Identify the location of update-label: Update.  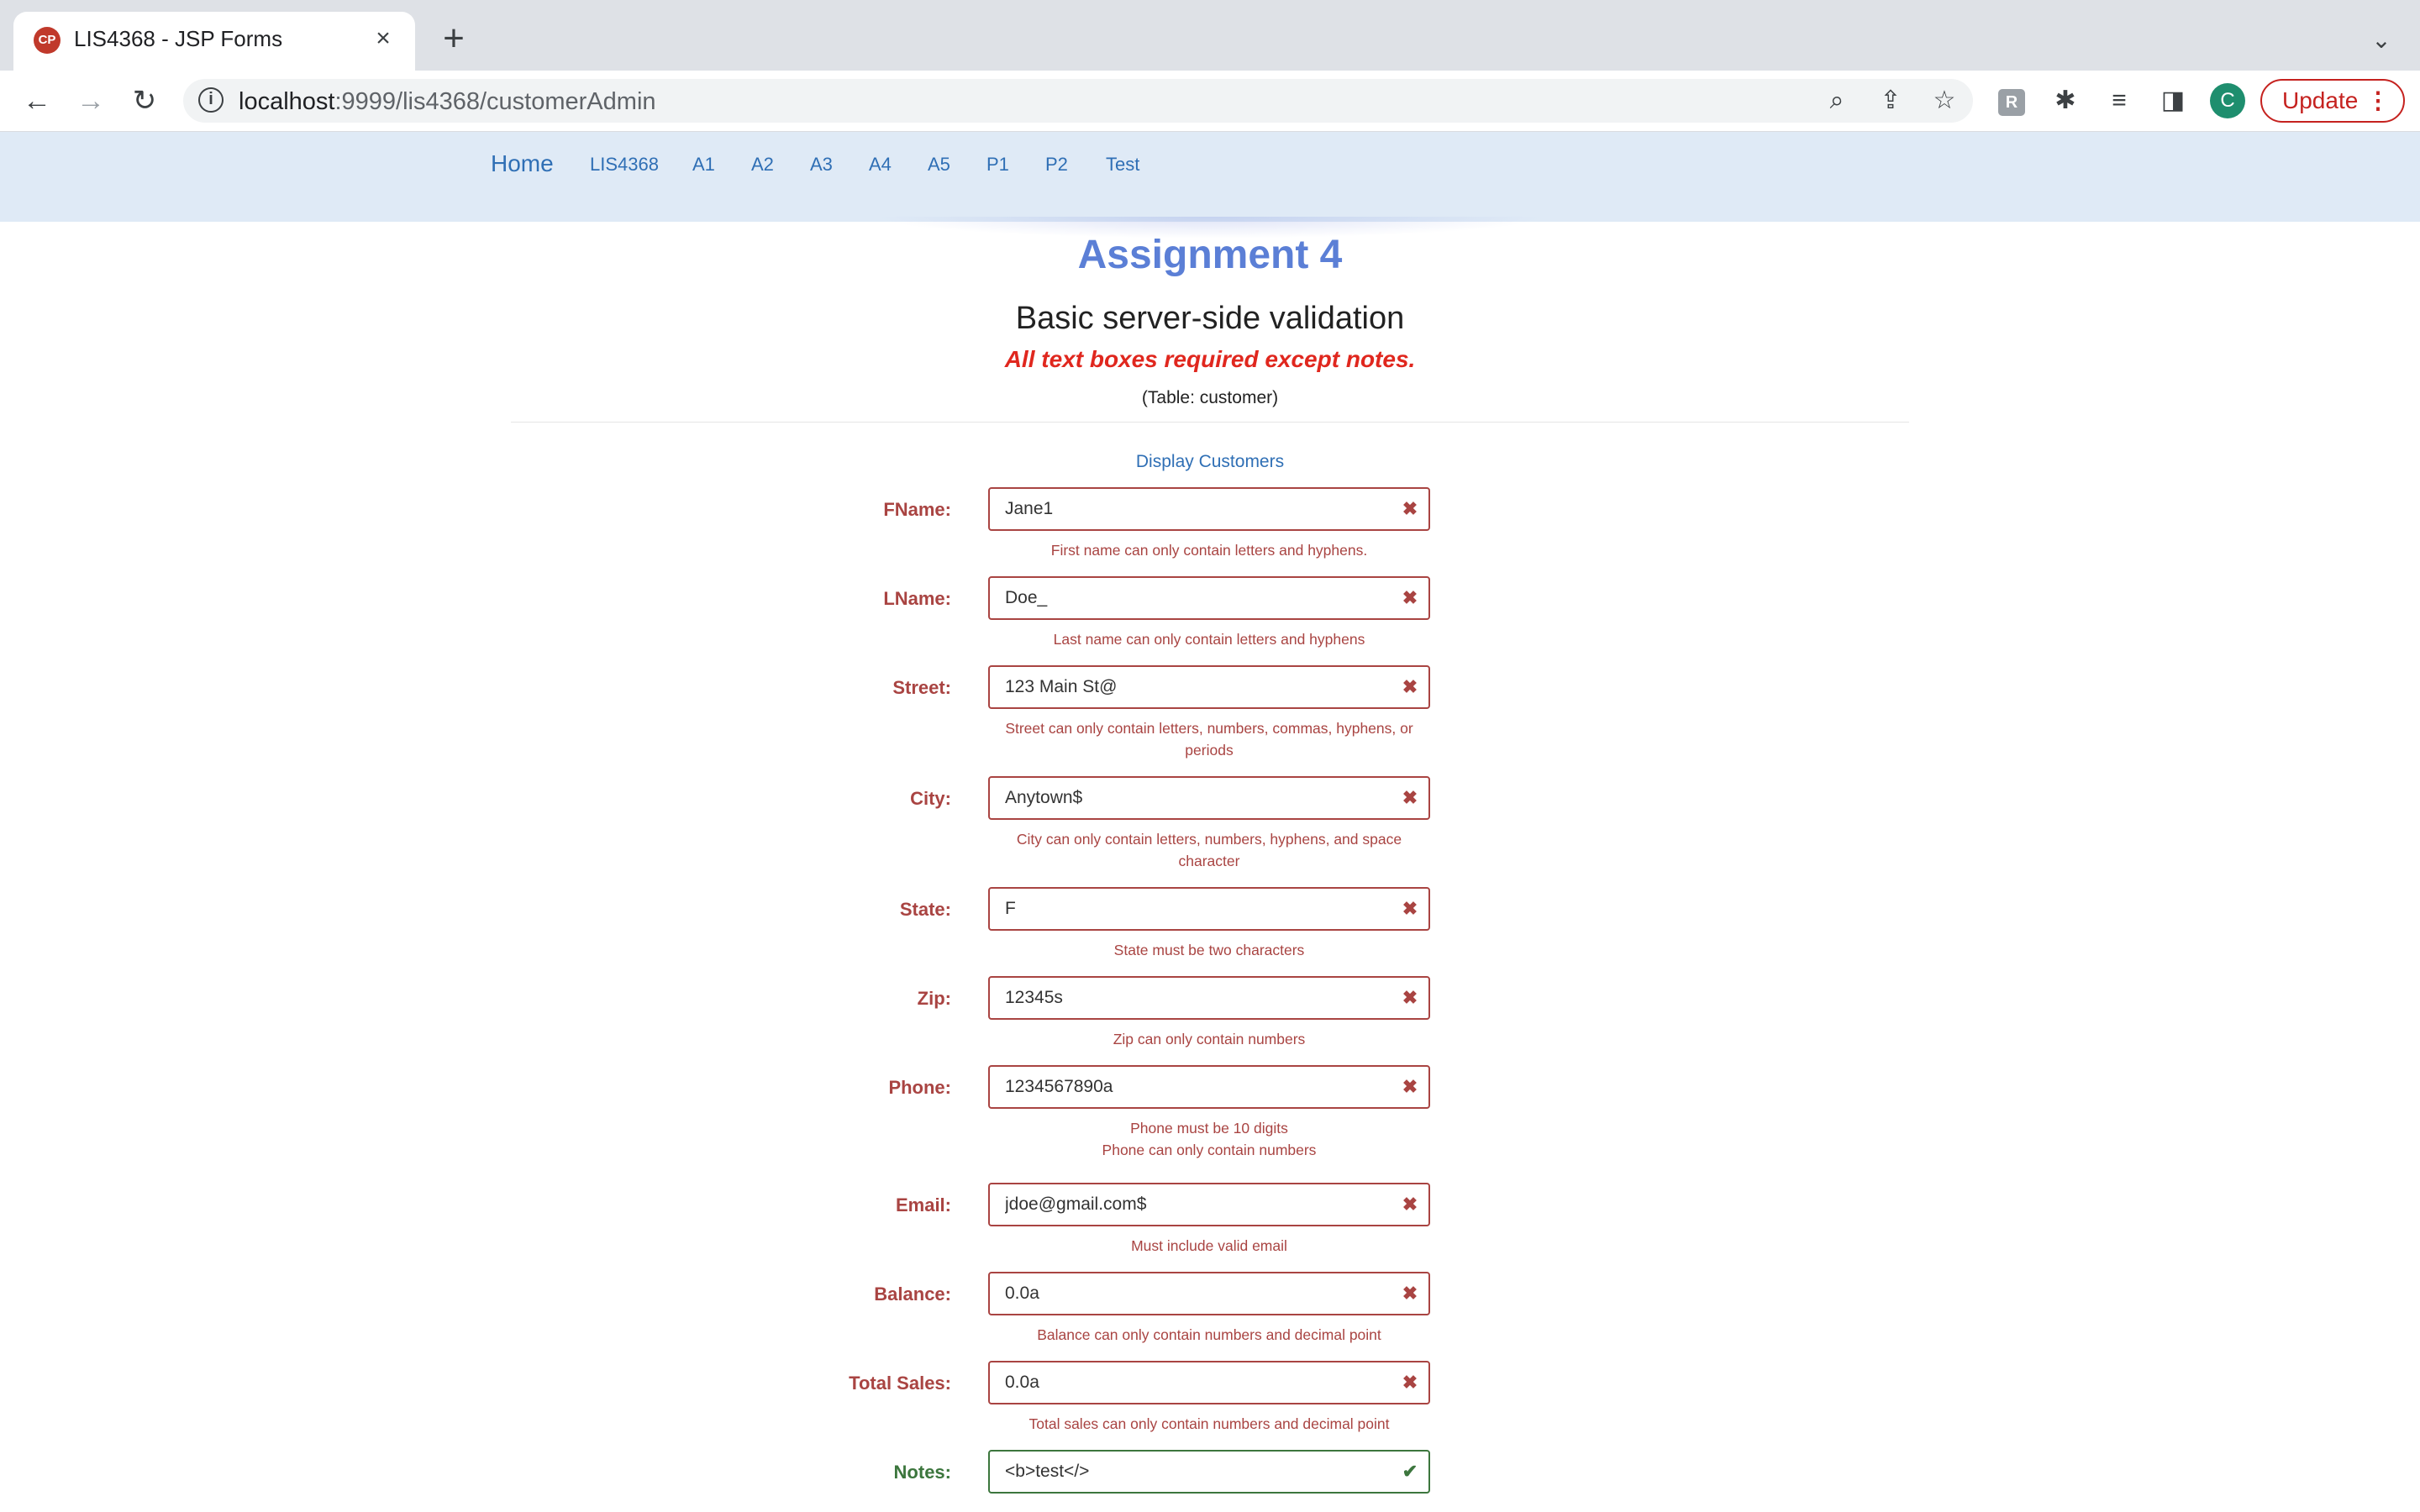
(2321, 100).